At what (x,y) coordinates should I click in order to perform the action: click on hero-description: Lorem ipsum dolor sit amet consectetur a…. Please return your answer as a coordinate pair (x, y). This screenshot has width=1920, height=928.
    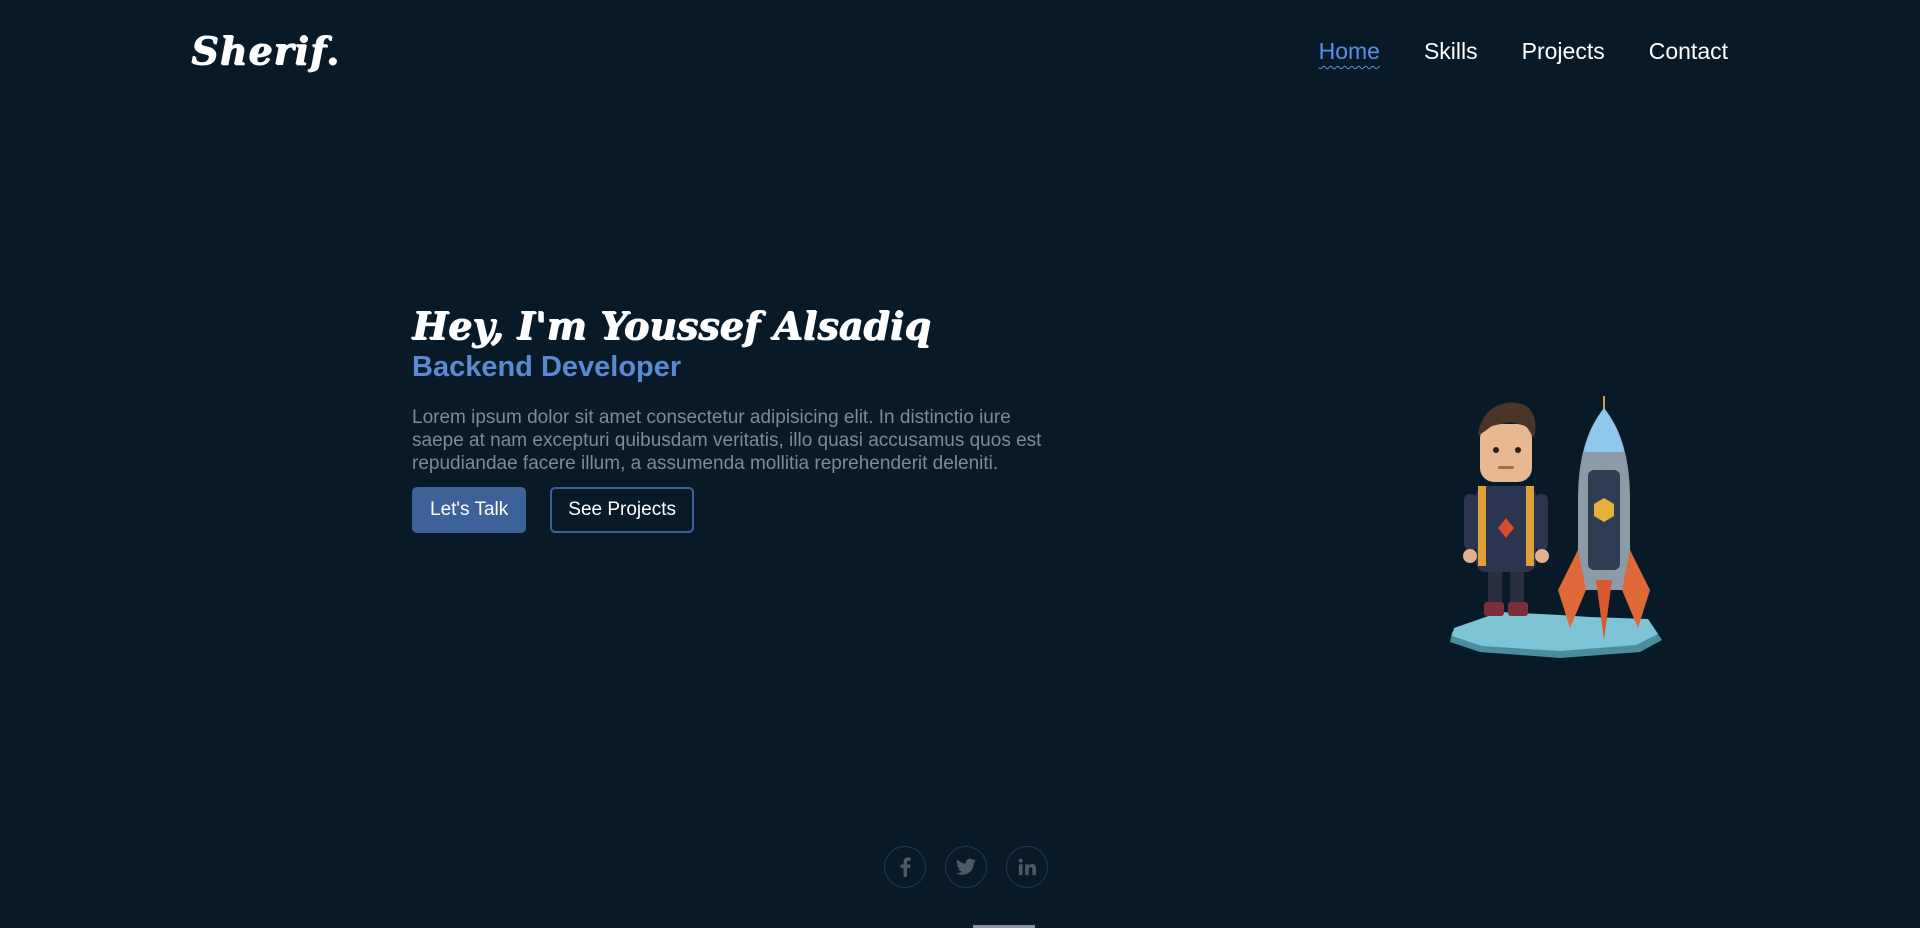
    Looking at the image, I should click on (727, 440).